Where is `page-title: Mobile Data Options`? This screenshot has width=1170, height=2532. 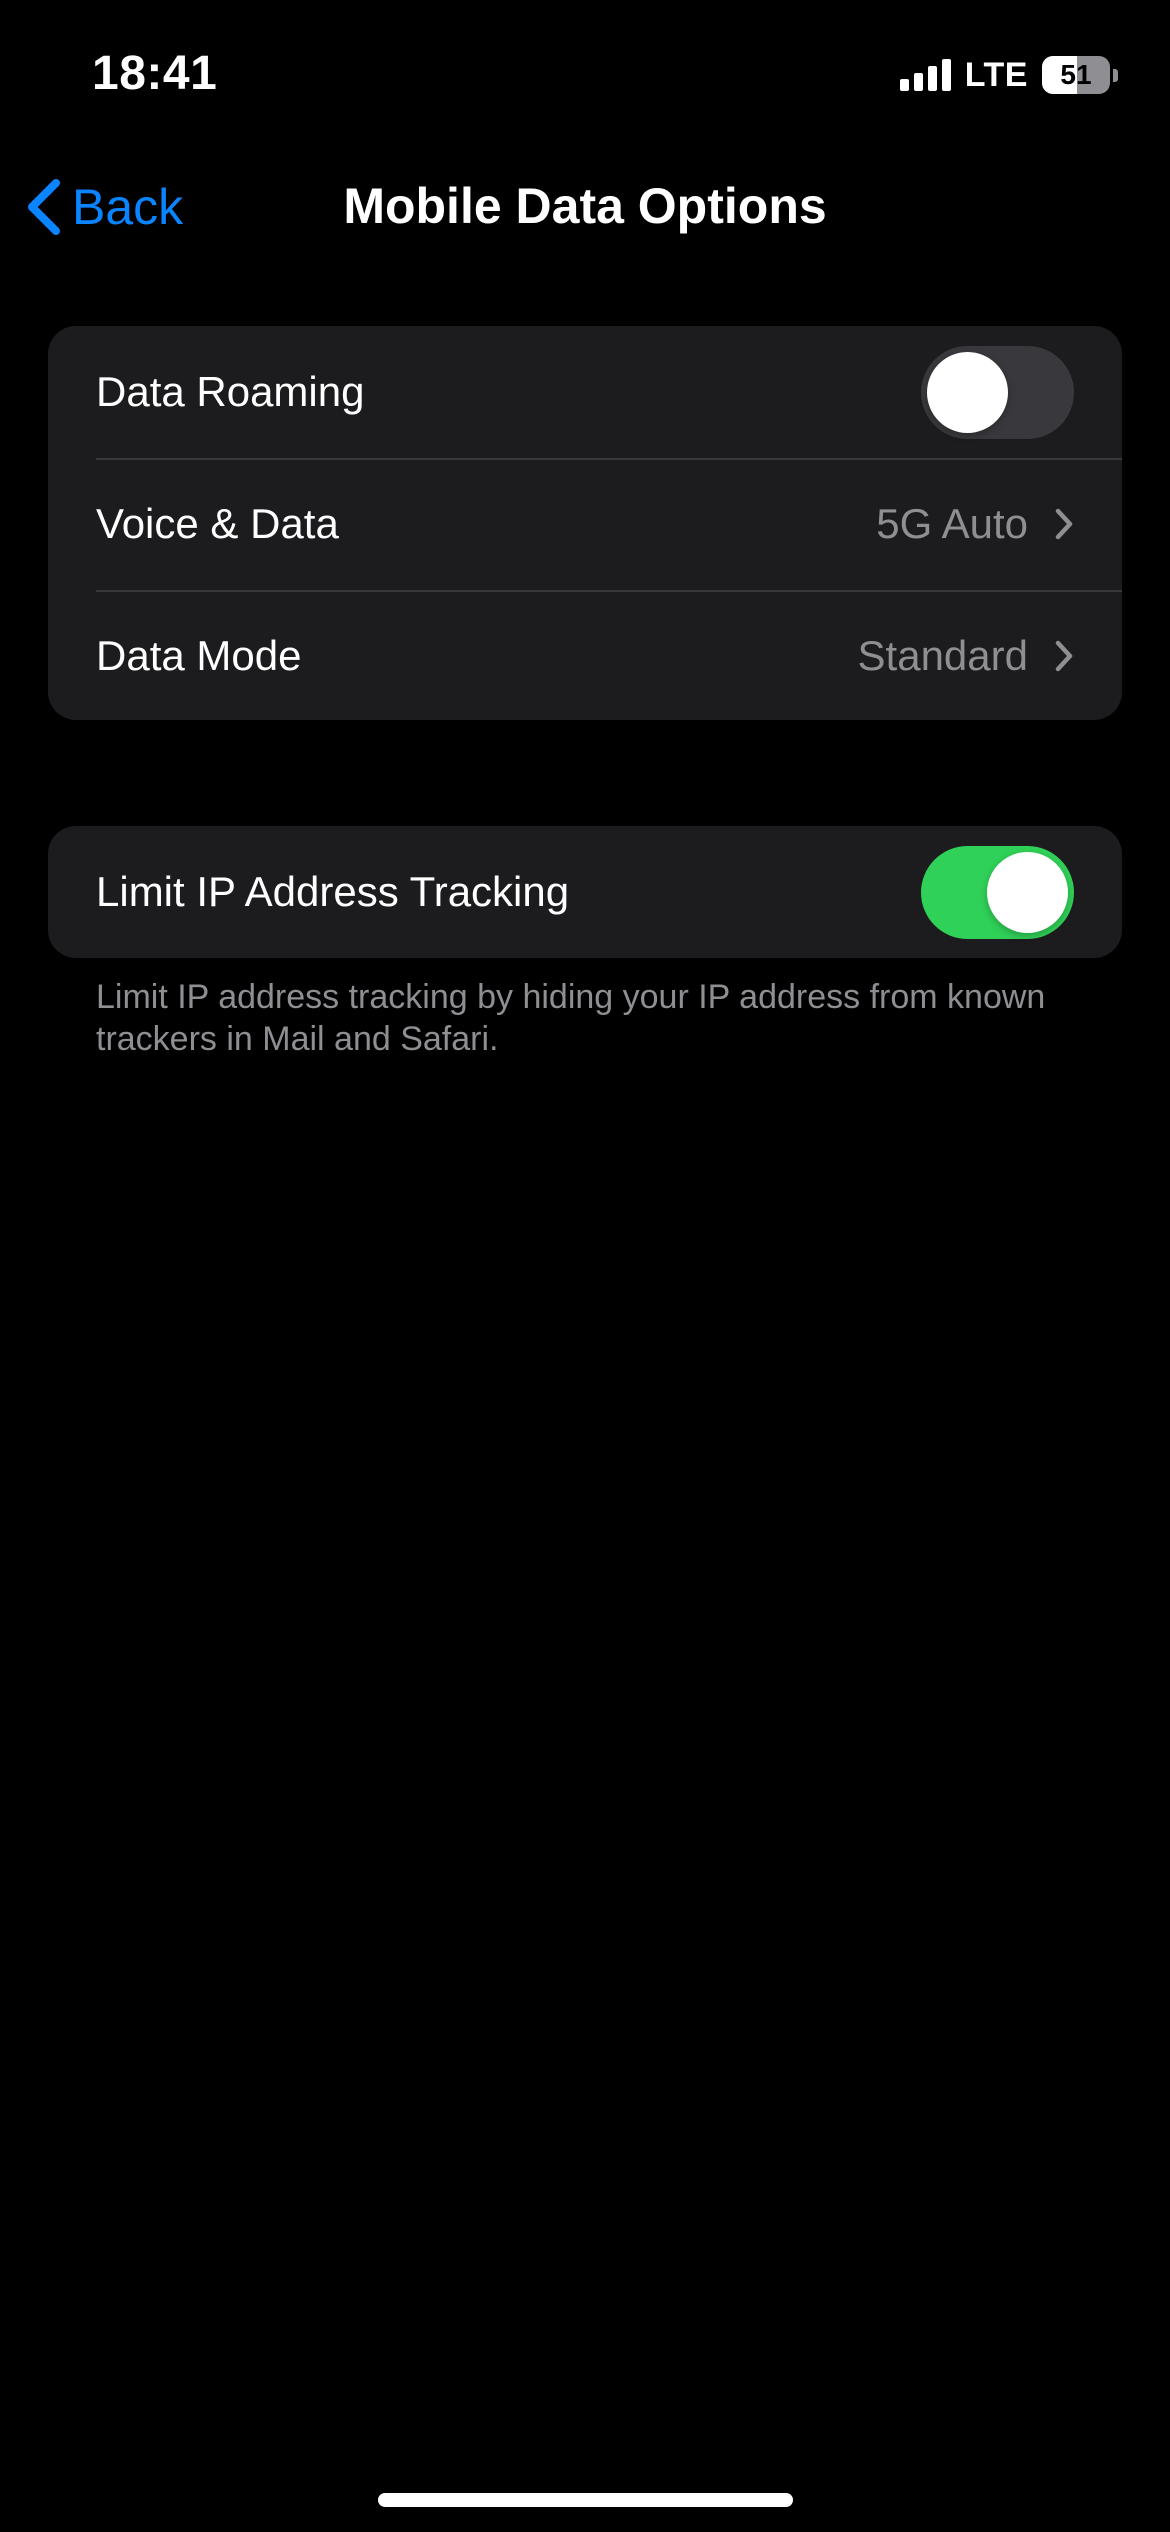
page-title: Mobile Data Options is located at coordinates (585, 206).